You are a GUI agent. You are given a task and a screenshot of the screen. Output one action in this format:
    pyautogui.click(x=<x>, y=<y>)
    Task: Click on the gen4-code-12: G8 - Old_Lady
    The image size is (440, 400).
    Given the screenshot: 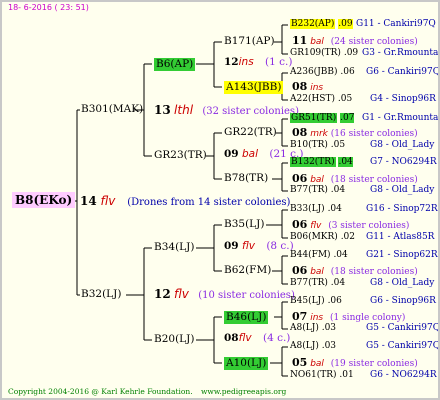 What is the action you would take?
    pyautogui.click(x=402, y=283)
    